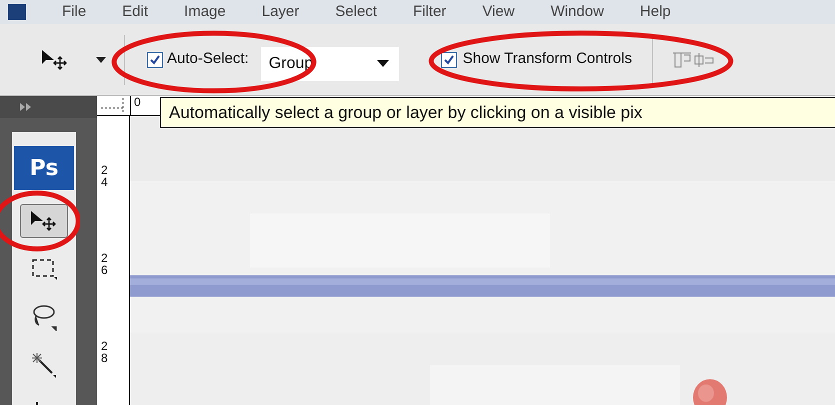 This screenshot has height=405, width=835. Describe the element at coordinates (105, 352) in the screenshot. I see `ruler-label: 28` at that location.